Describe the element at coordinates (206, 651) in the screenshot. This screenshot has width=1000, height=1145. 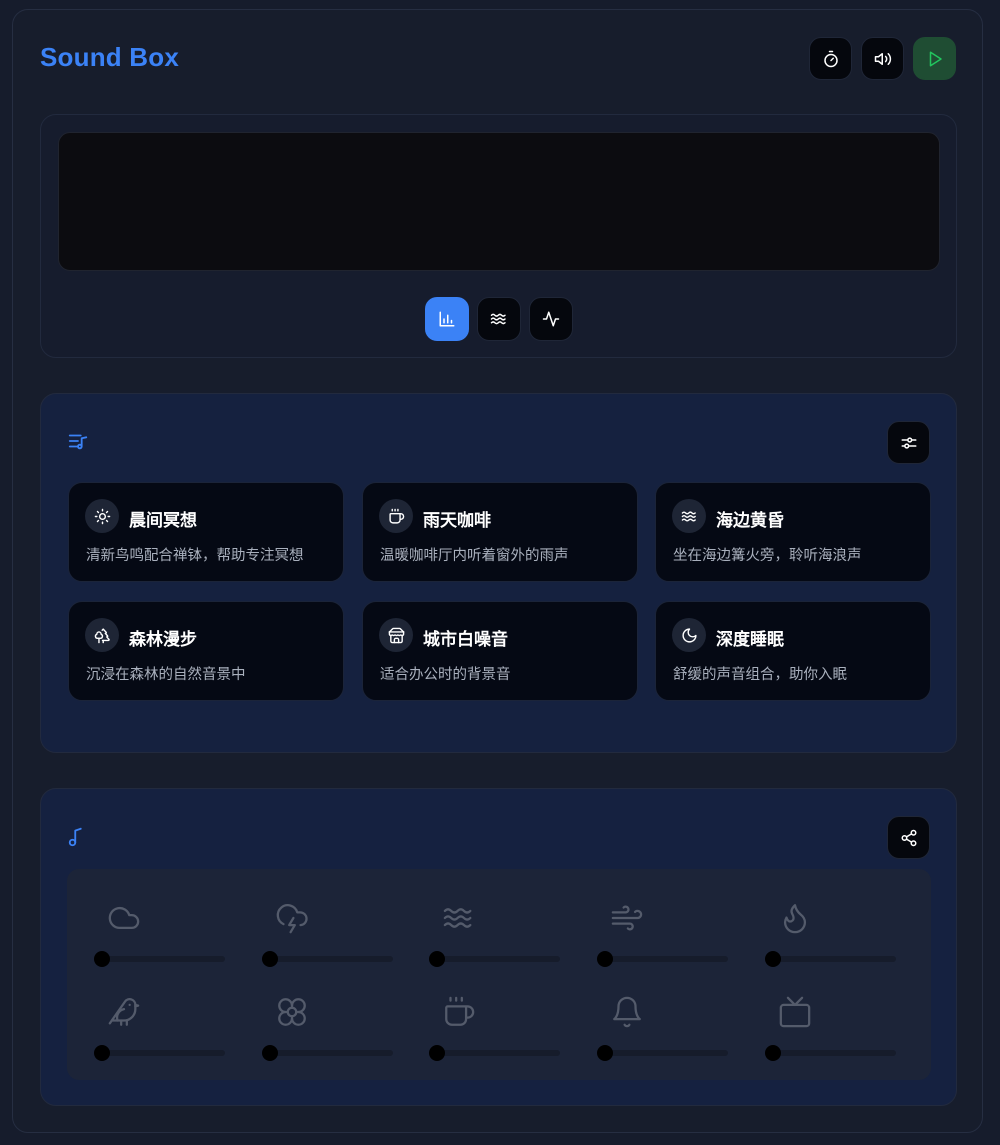
I see `scene-card: 森林漫步 沉浸在森林的自然音景中` at that location.